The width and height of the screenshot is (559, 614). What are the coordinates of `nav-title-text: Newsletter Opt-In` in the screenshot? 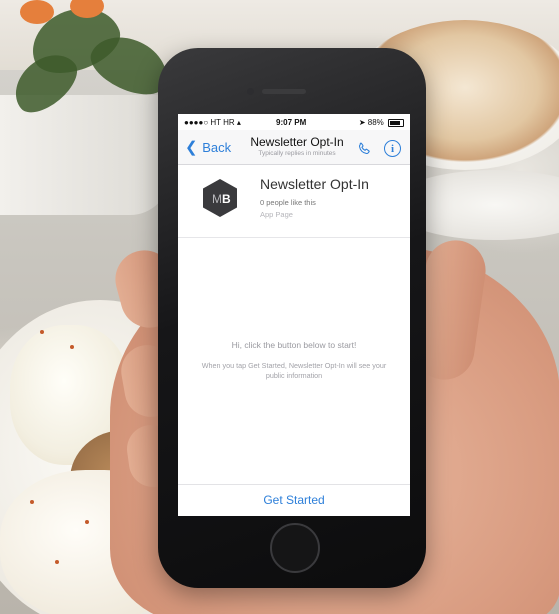 It's located at (297, 142).